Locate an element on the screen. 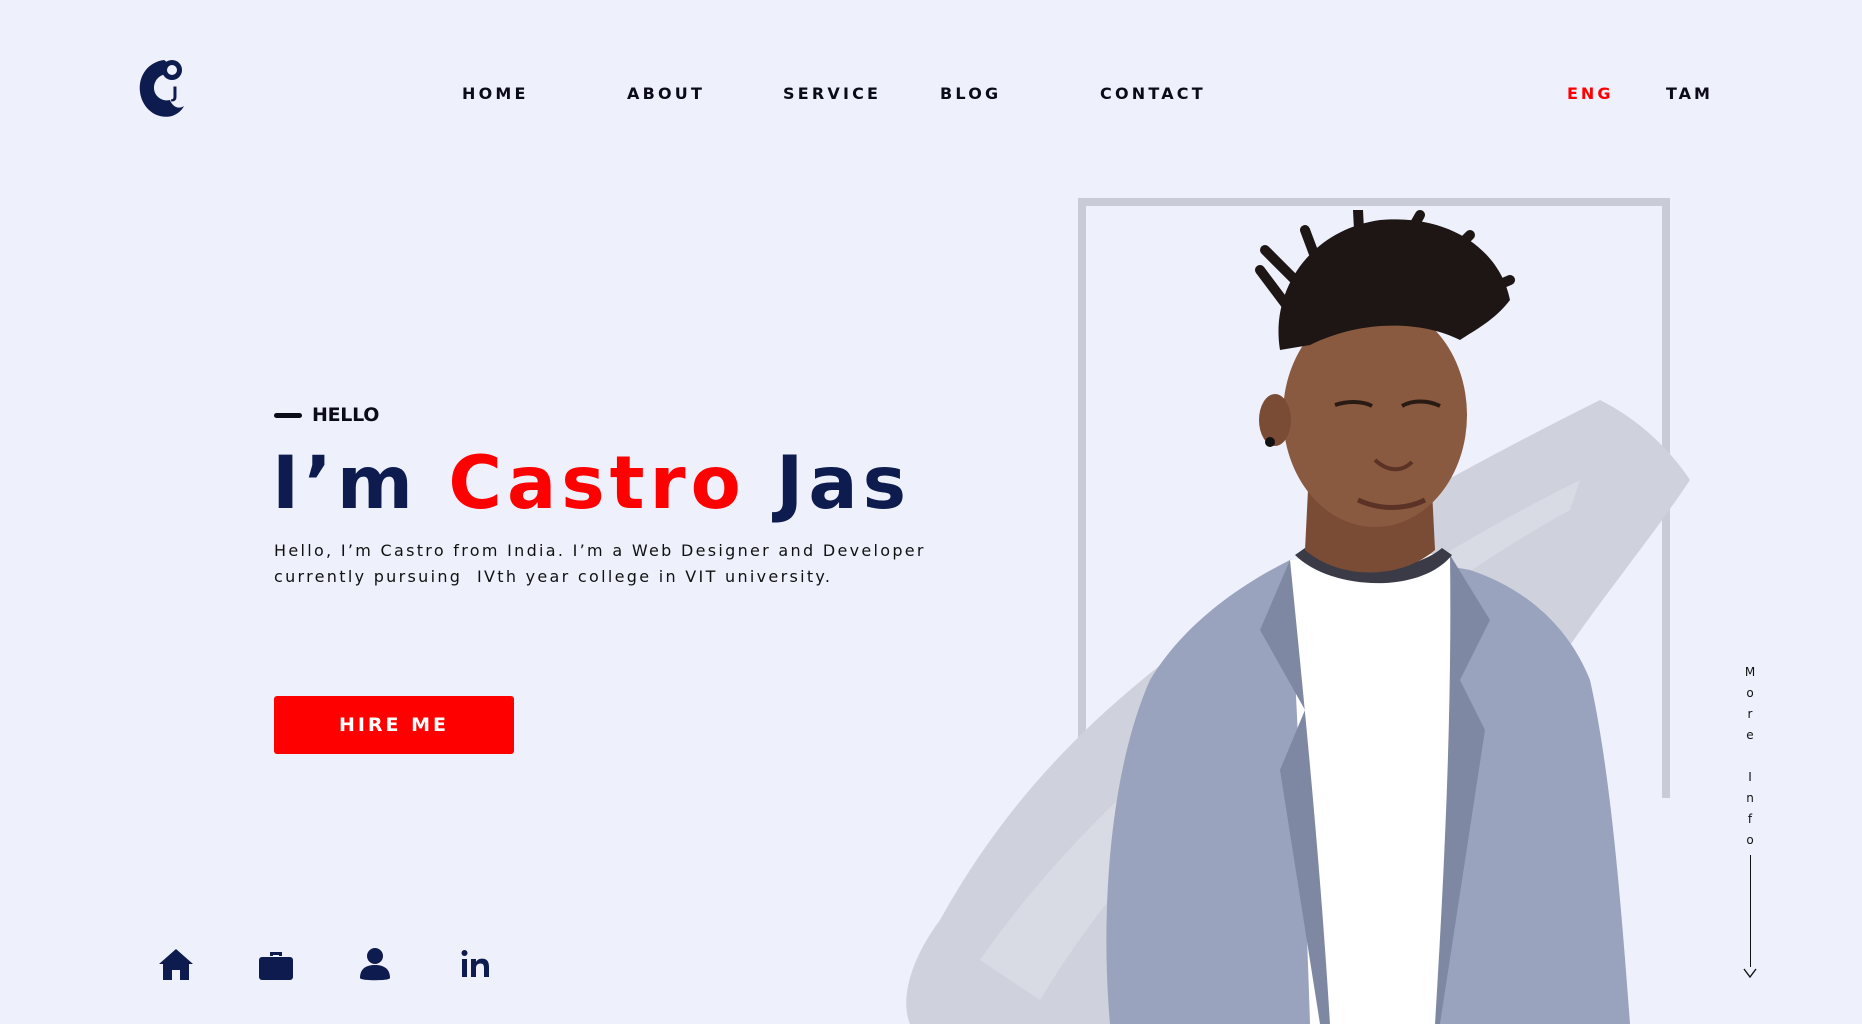 This screenshot has width=1862, height=1024. svg-text: J is located at coordinates (174, 92).